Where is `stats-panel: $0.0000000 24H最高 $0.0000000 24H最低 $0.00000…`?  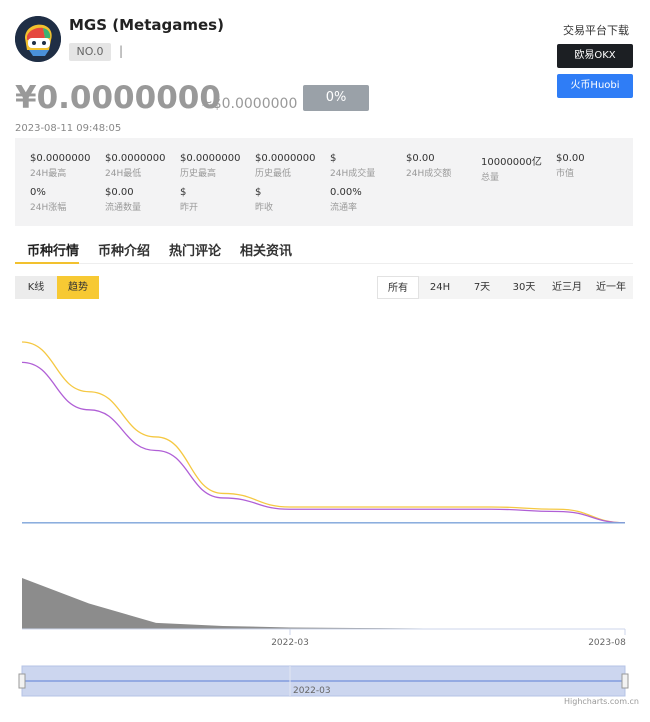 stats-panel: $0.0000000 24H最高 $0.0000000 24H最低 $0.00000… is located at coordinates (324, 182).